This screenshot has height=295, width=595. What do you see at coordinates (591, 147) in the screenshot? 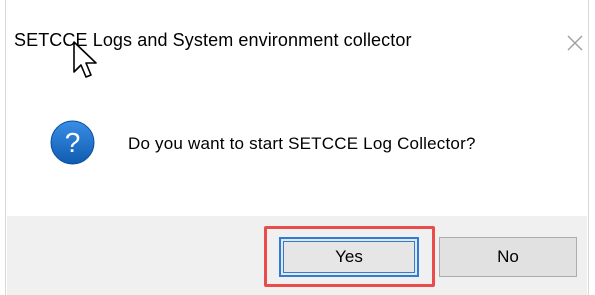
I see `window-right-edge` at bounding box center [591, 147].